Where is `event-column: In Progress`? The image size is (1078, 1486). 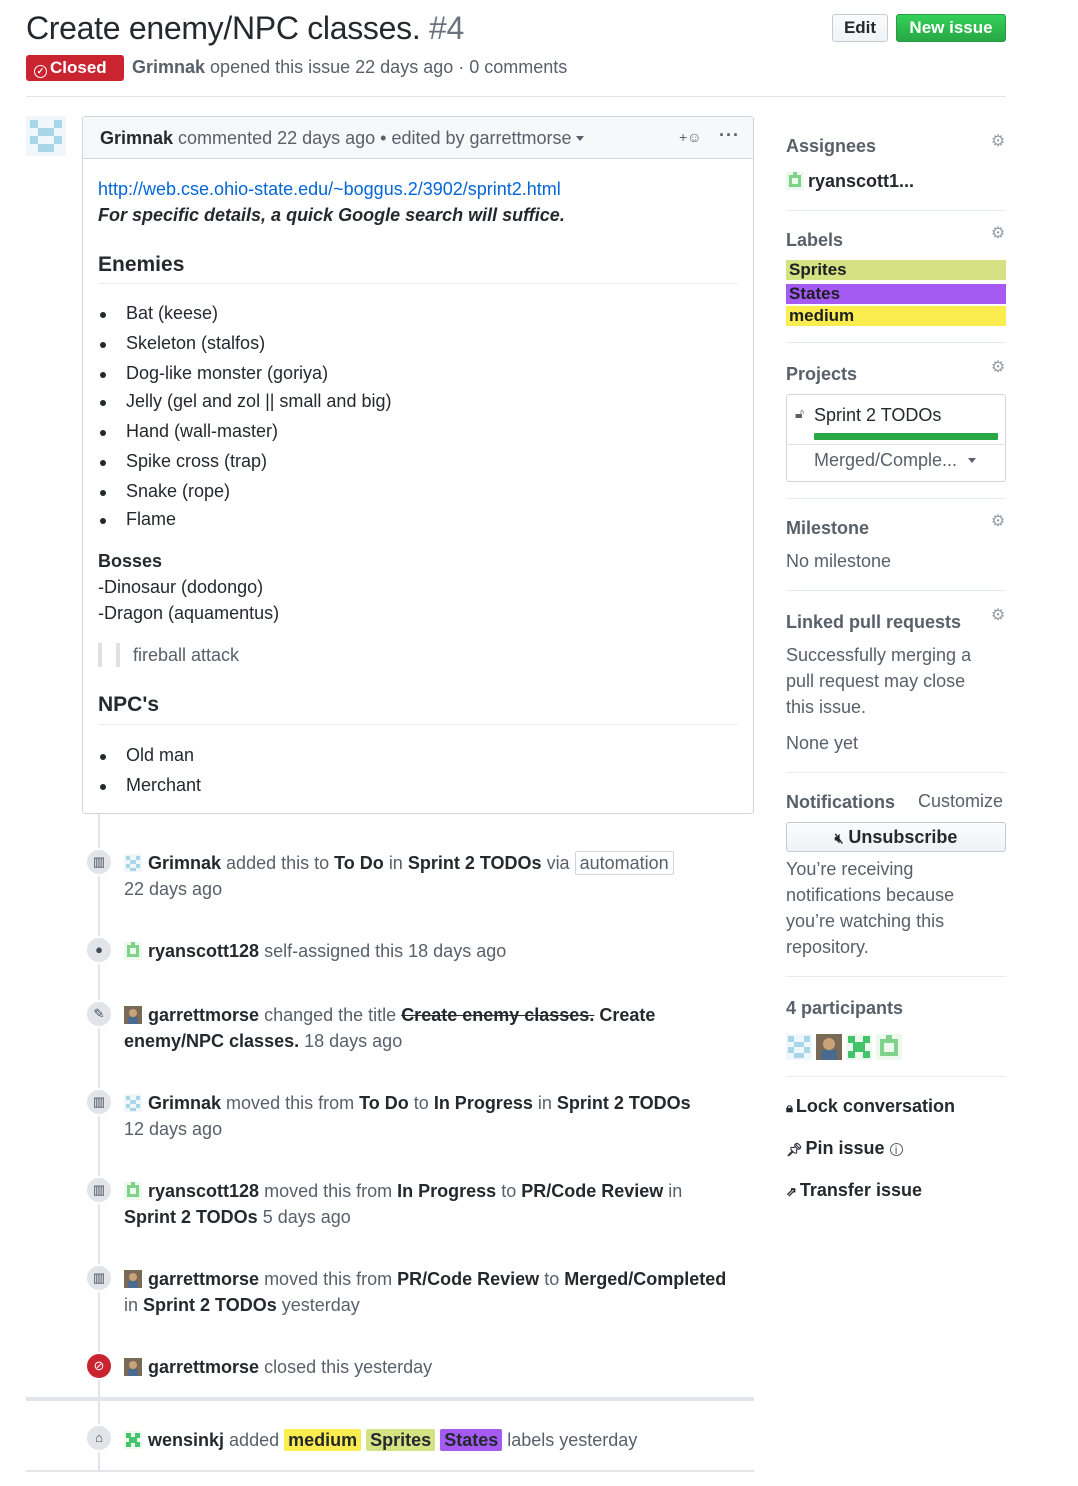 event-column: In Progress is located at coordinates (447, 1191).